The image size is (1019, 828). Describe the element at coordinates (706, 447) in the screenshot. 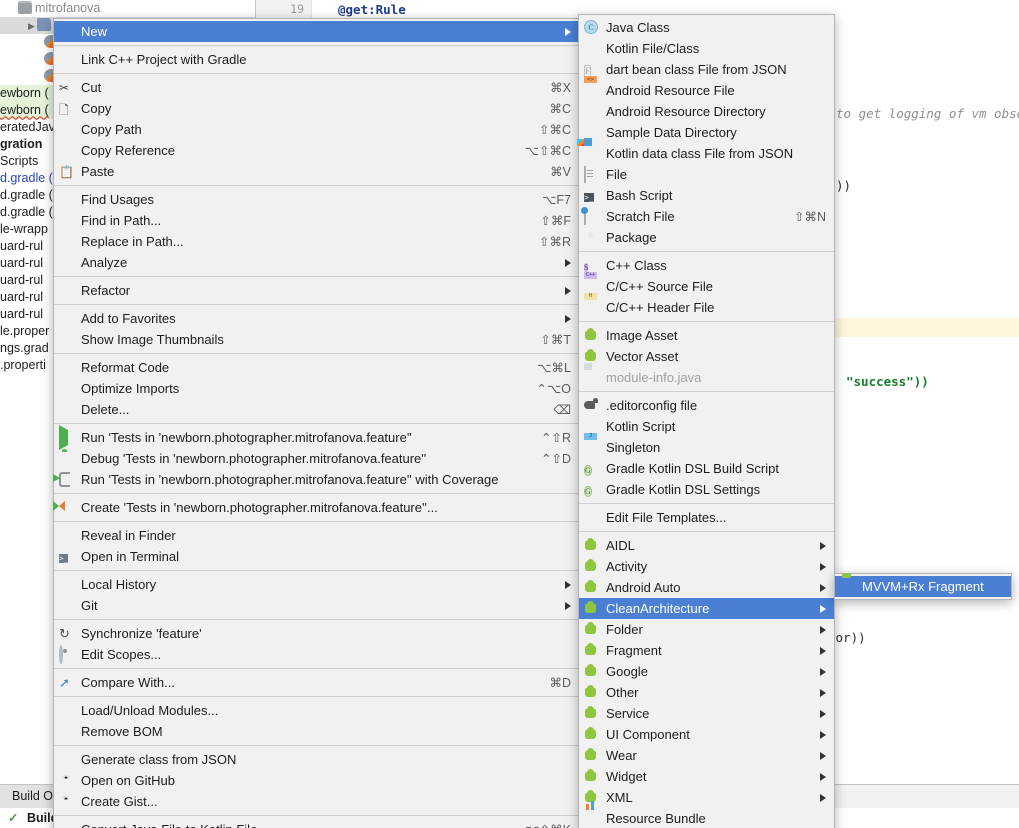

I see `menu-item-singleton: Singleton` at that location.